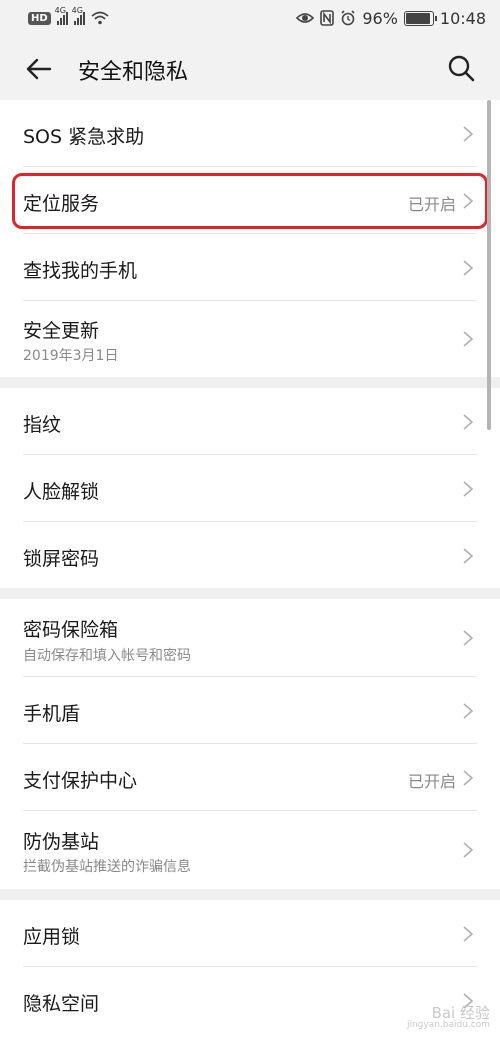 This screenshot has height=1039, width=500. Describe the element at coordinates (84, 137) in the screenshot. I see `row-label: SOS 紧急求助` at that location.